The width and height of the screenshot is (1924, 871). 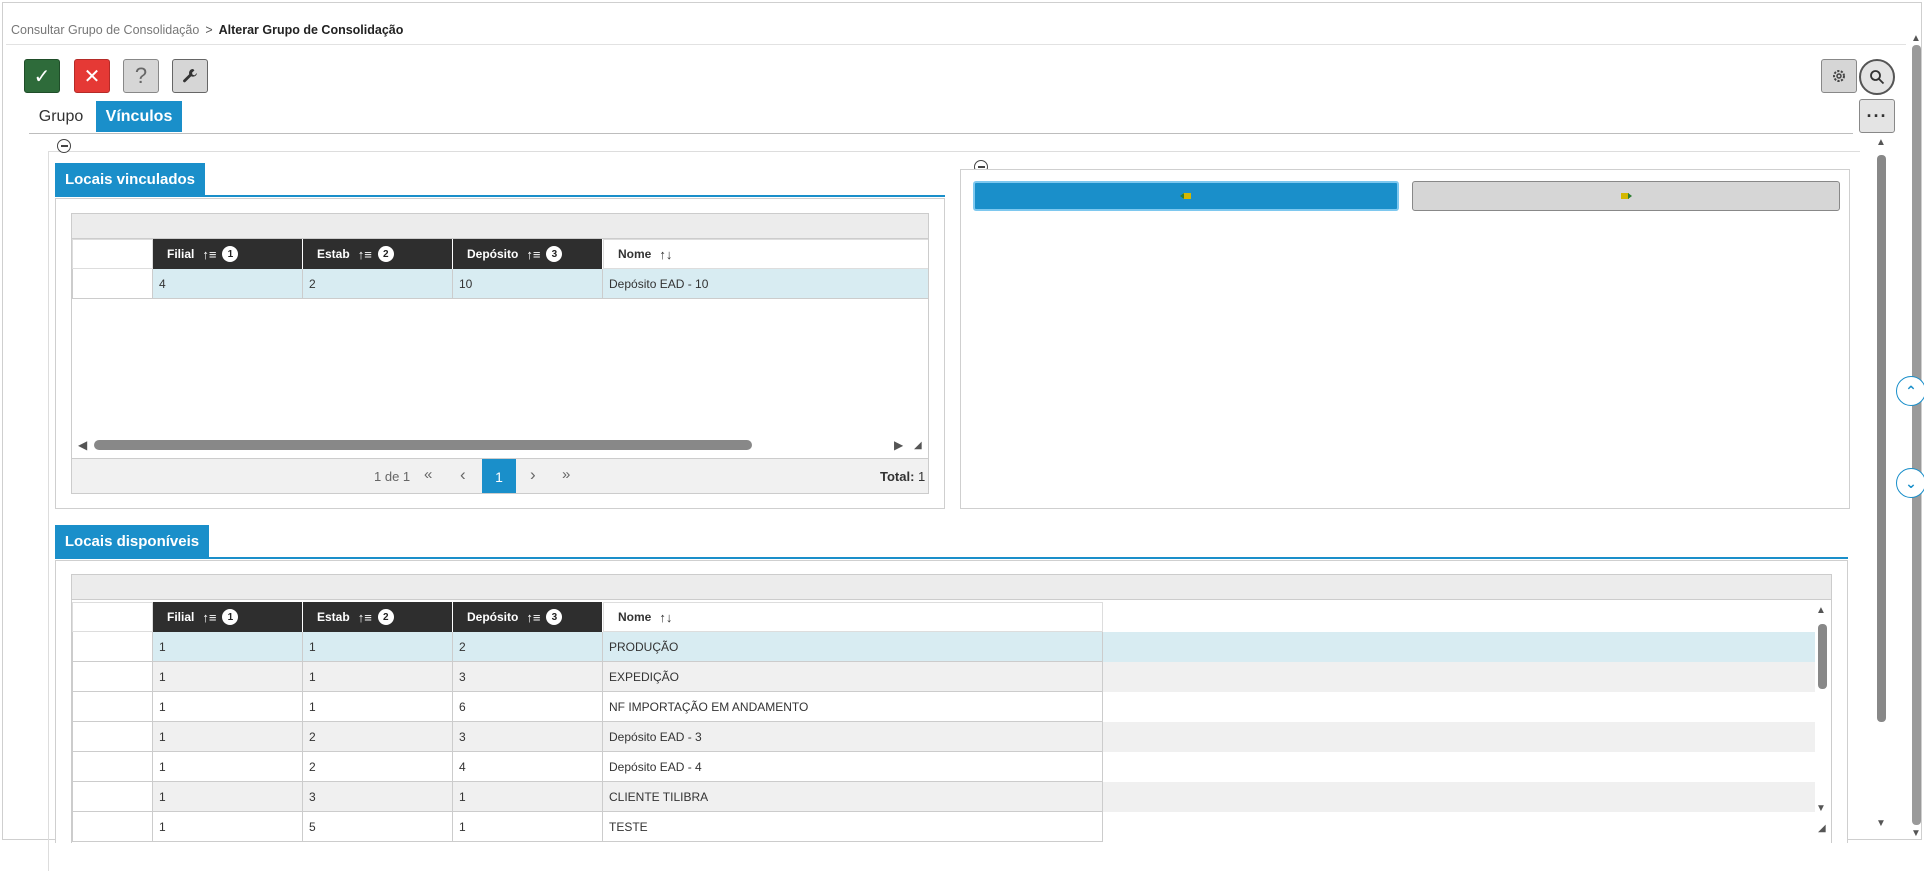 I want to click on table-row: 1 2 4 Depósito EAD - 4, so click(x=943, y=767).